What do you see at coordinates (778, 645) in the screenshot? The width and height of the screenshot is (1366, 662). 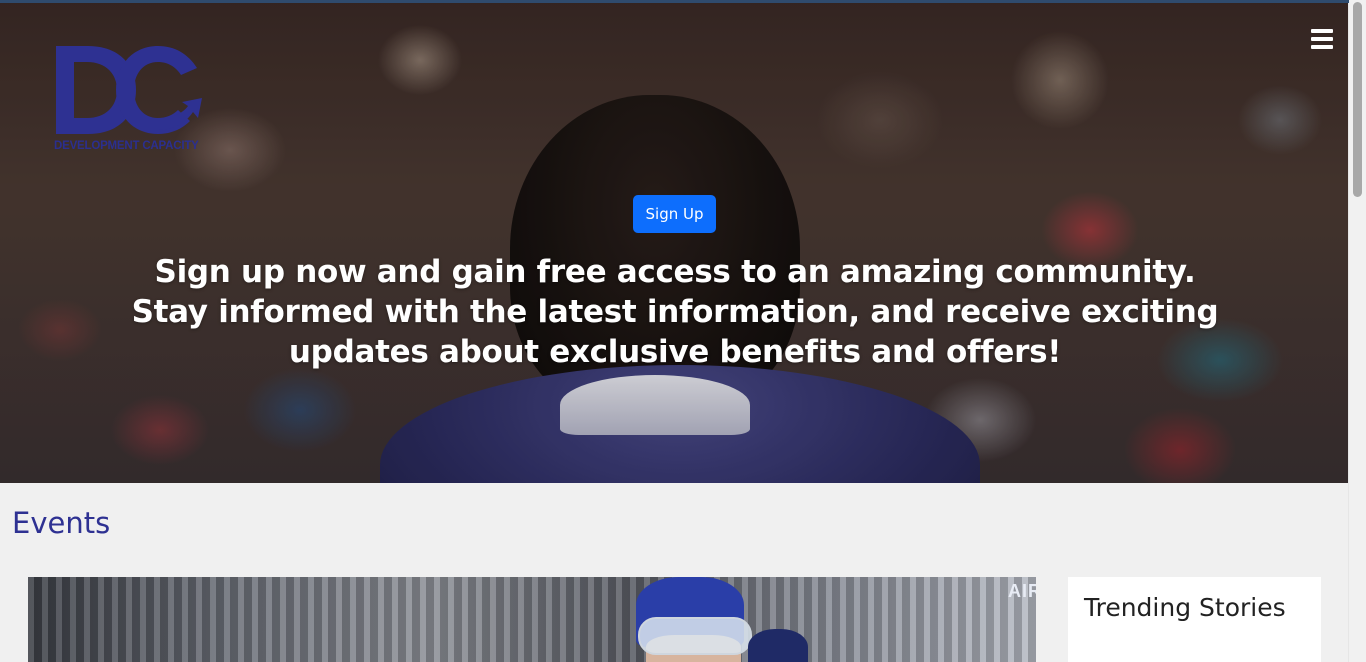 I see `event-image-person` at bounding box center [778, 645].